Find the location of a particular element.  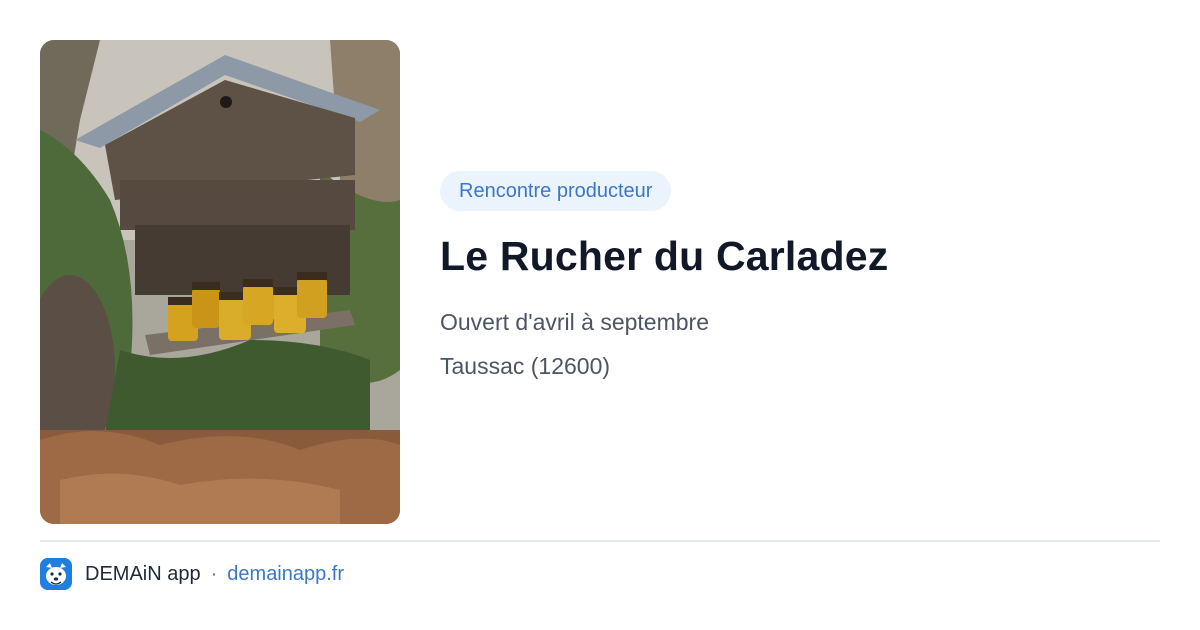

dog-face-icon is located at coordinates (56, 574).